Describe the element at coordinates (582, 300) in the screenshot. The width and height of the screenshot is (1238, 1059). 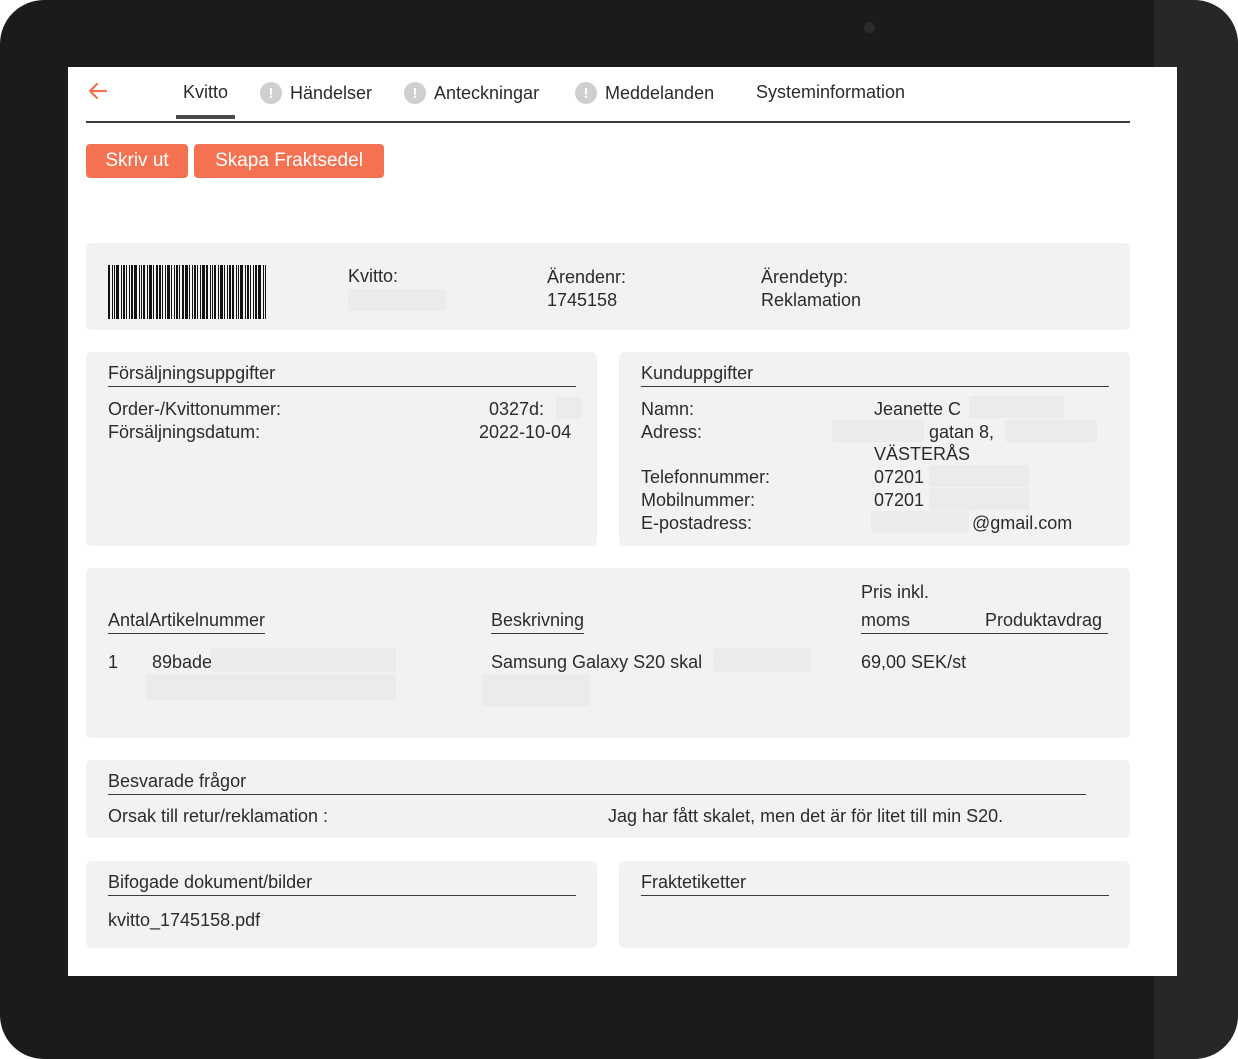
I see `case-number-value: 1745158` at that location.